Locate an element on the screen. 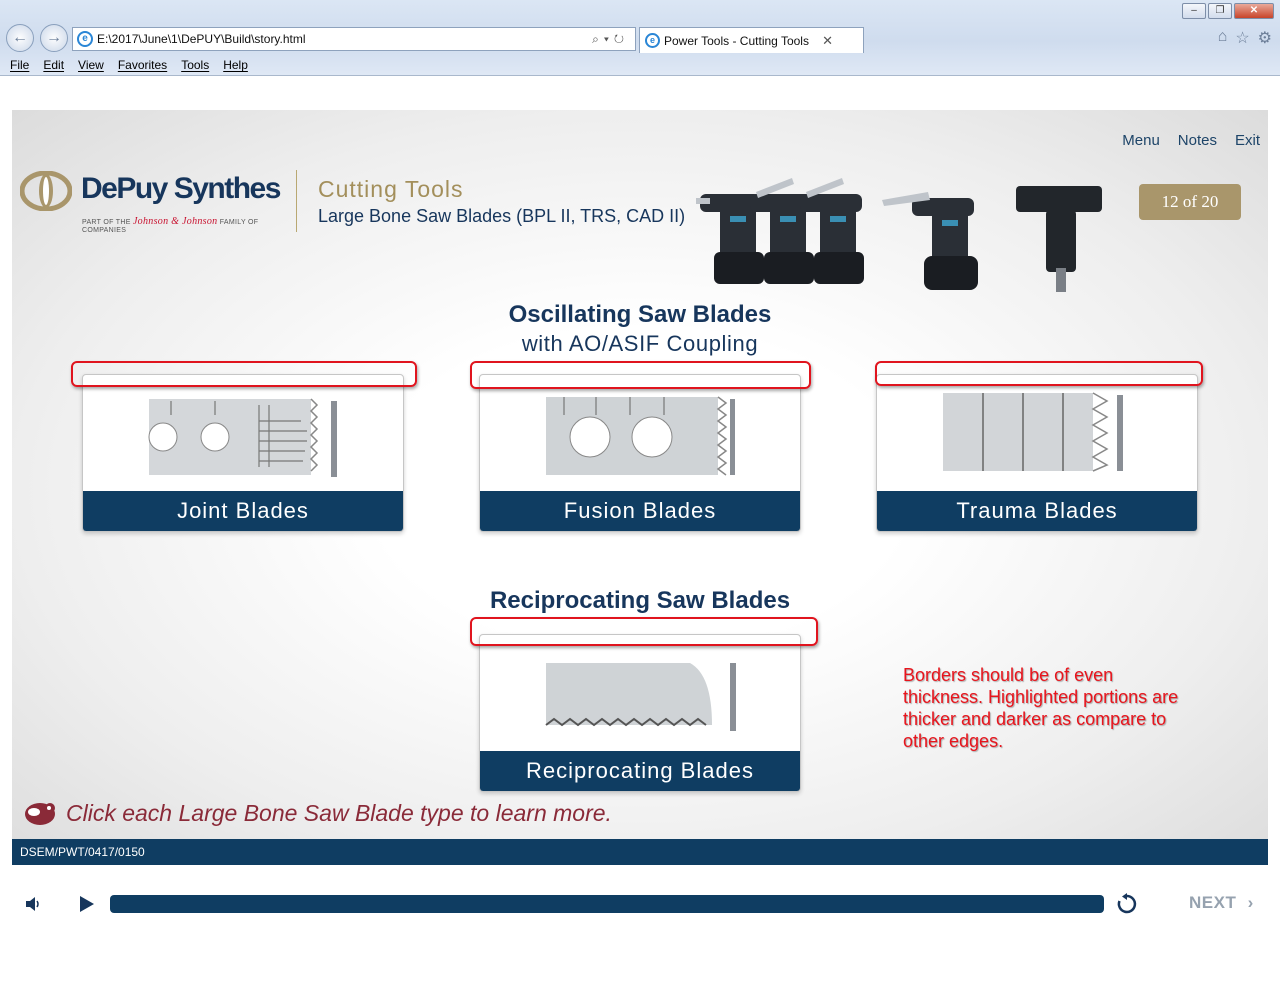 The width and height of the screenshot is (1280, 984). address-url: E:\2017\June\1\DePUY\Build\story.html is located at coordinates (201, 39).